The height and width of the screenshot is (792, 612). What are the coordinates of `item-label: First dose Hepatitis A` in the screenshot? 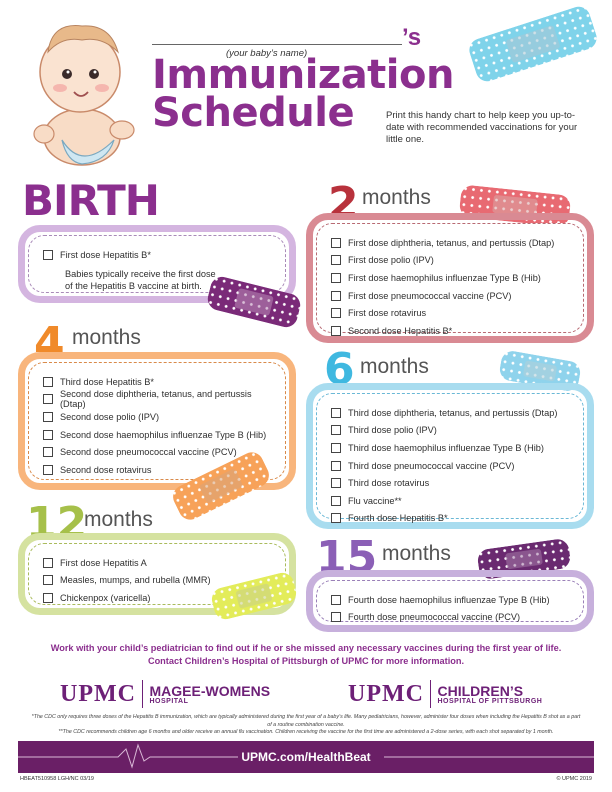 It's located at (103, 562).